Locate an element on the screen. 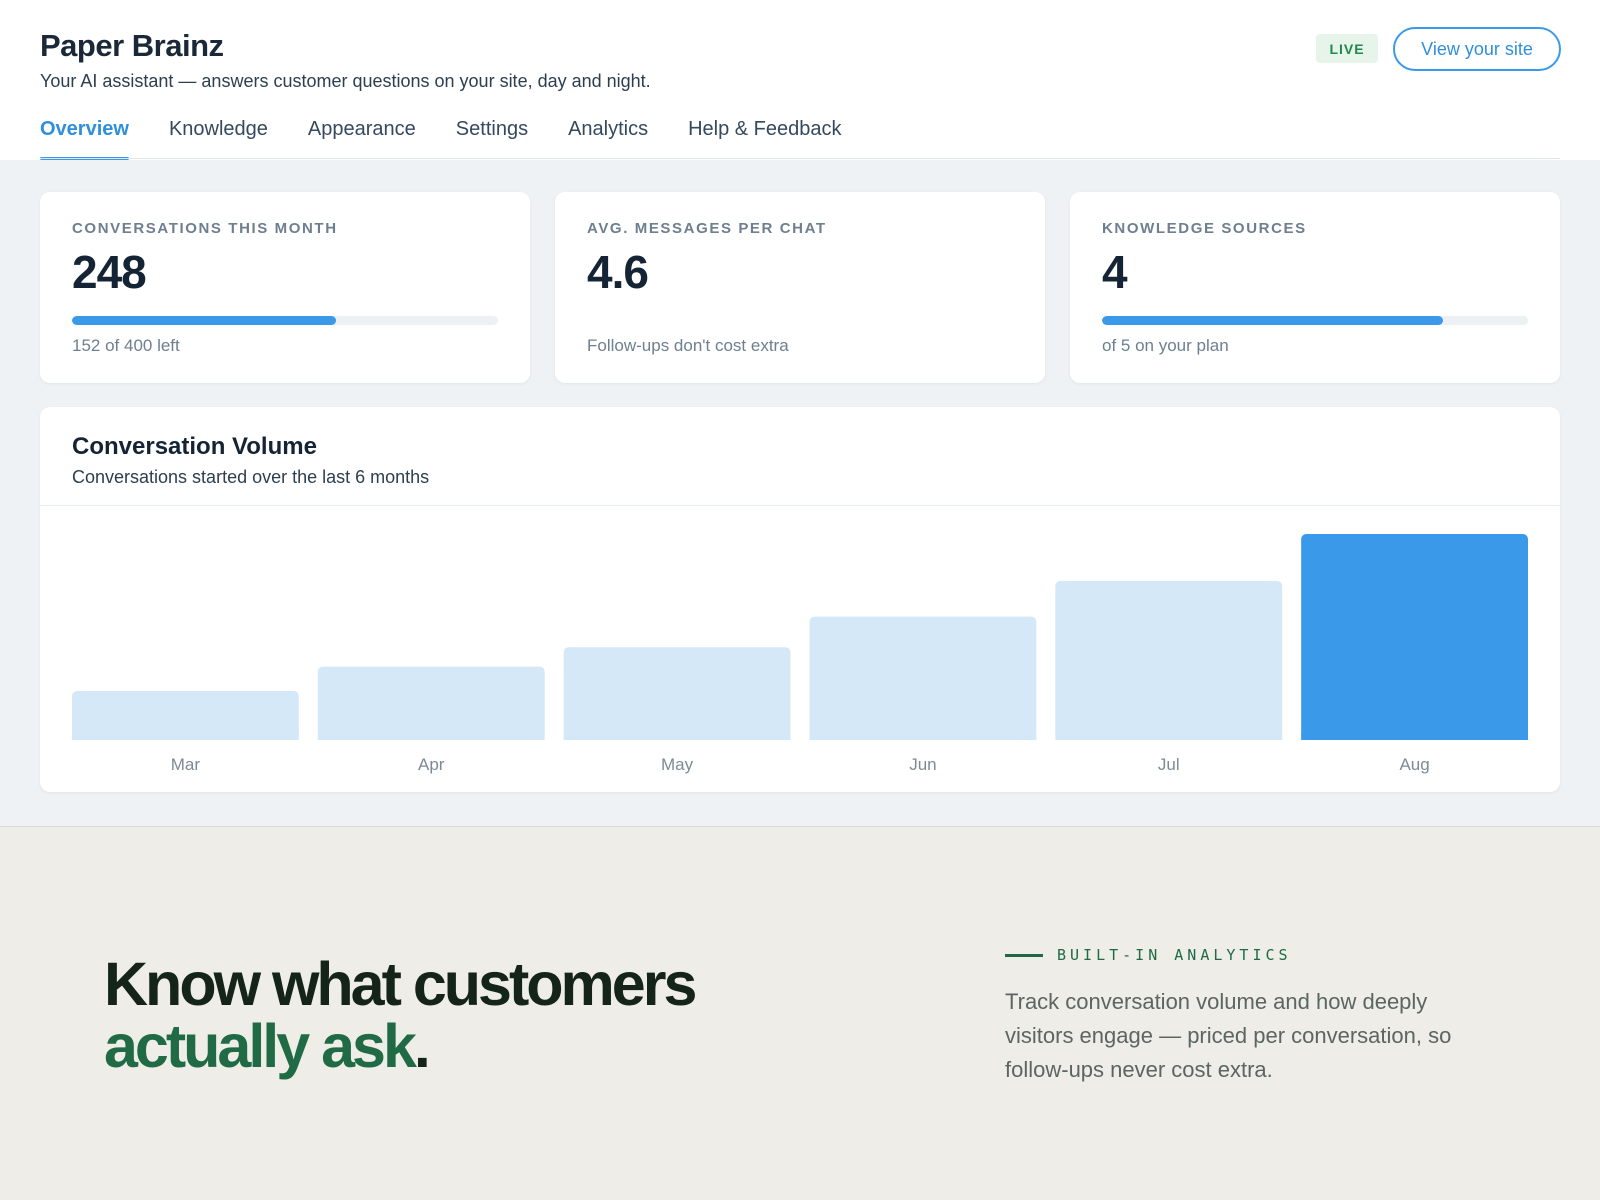  bar-jul is located at coordinates (1169, 660).